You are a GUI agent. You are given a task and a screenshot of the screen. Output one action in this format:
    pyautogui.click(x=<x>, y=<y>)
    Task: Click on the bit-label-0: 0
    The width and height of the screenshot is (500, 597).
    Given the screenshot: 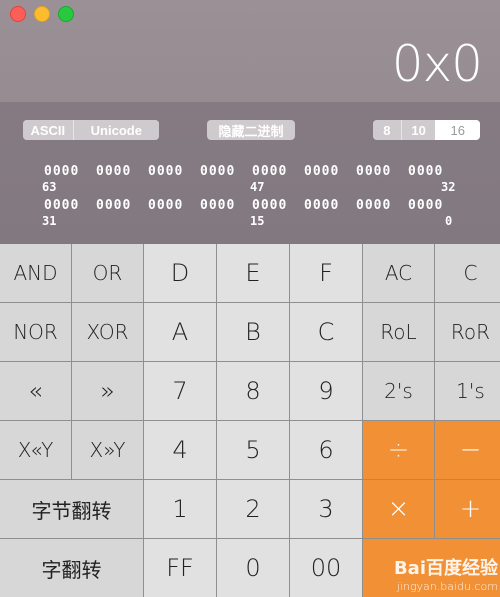 What is the action you would take?
    pyautogui.click(x=449, y=221)
    